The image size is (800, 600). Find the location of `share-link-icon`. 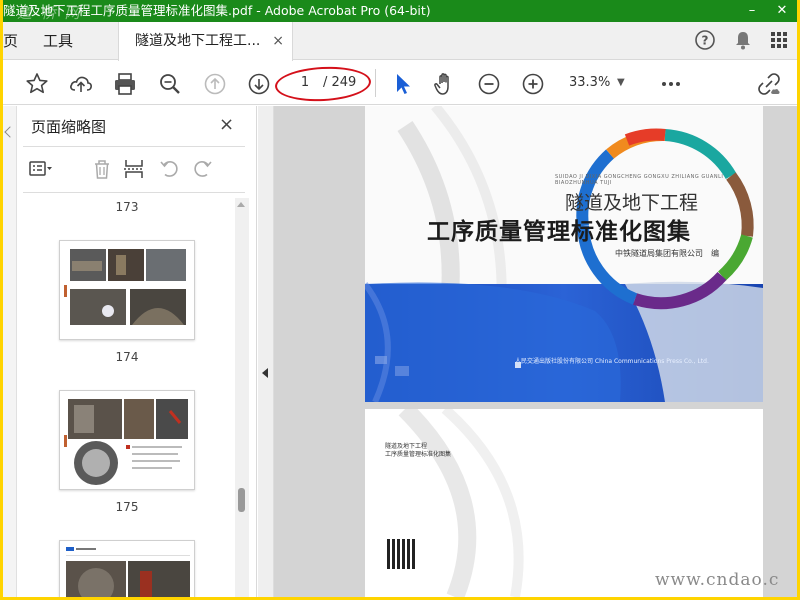

share-link-icon is located at coordinates (769, 84).